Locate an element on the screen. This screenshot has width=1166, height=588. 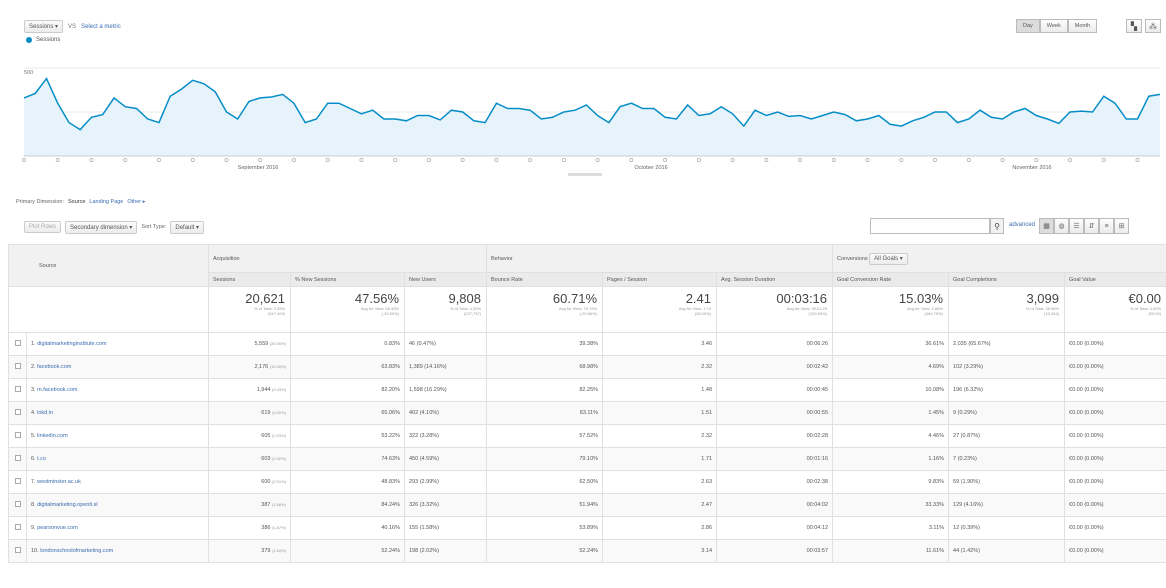
source-link: facebook.com is located at coordinates (54, 367).